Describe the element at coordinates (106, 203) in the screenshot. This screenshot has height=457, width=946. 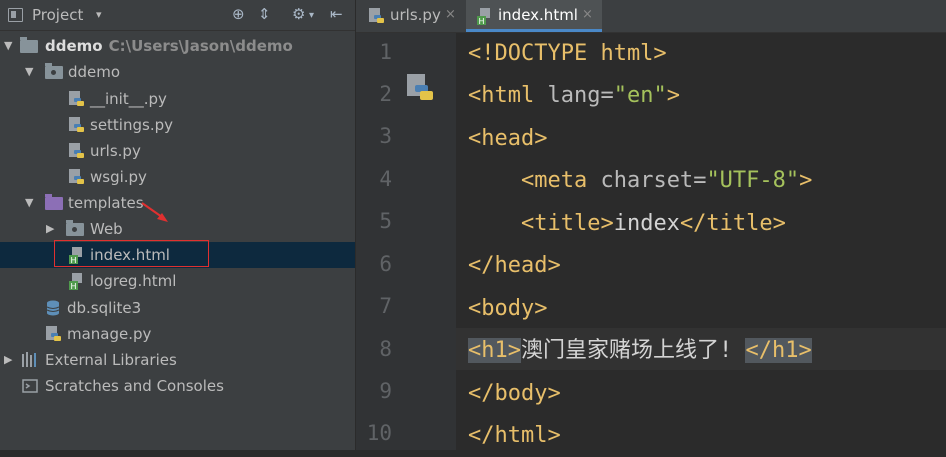
I see `tree-item-label: templates` at that location.